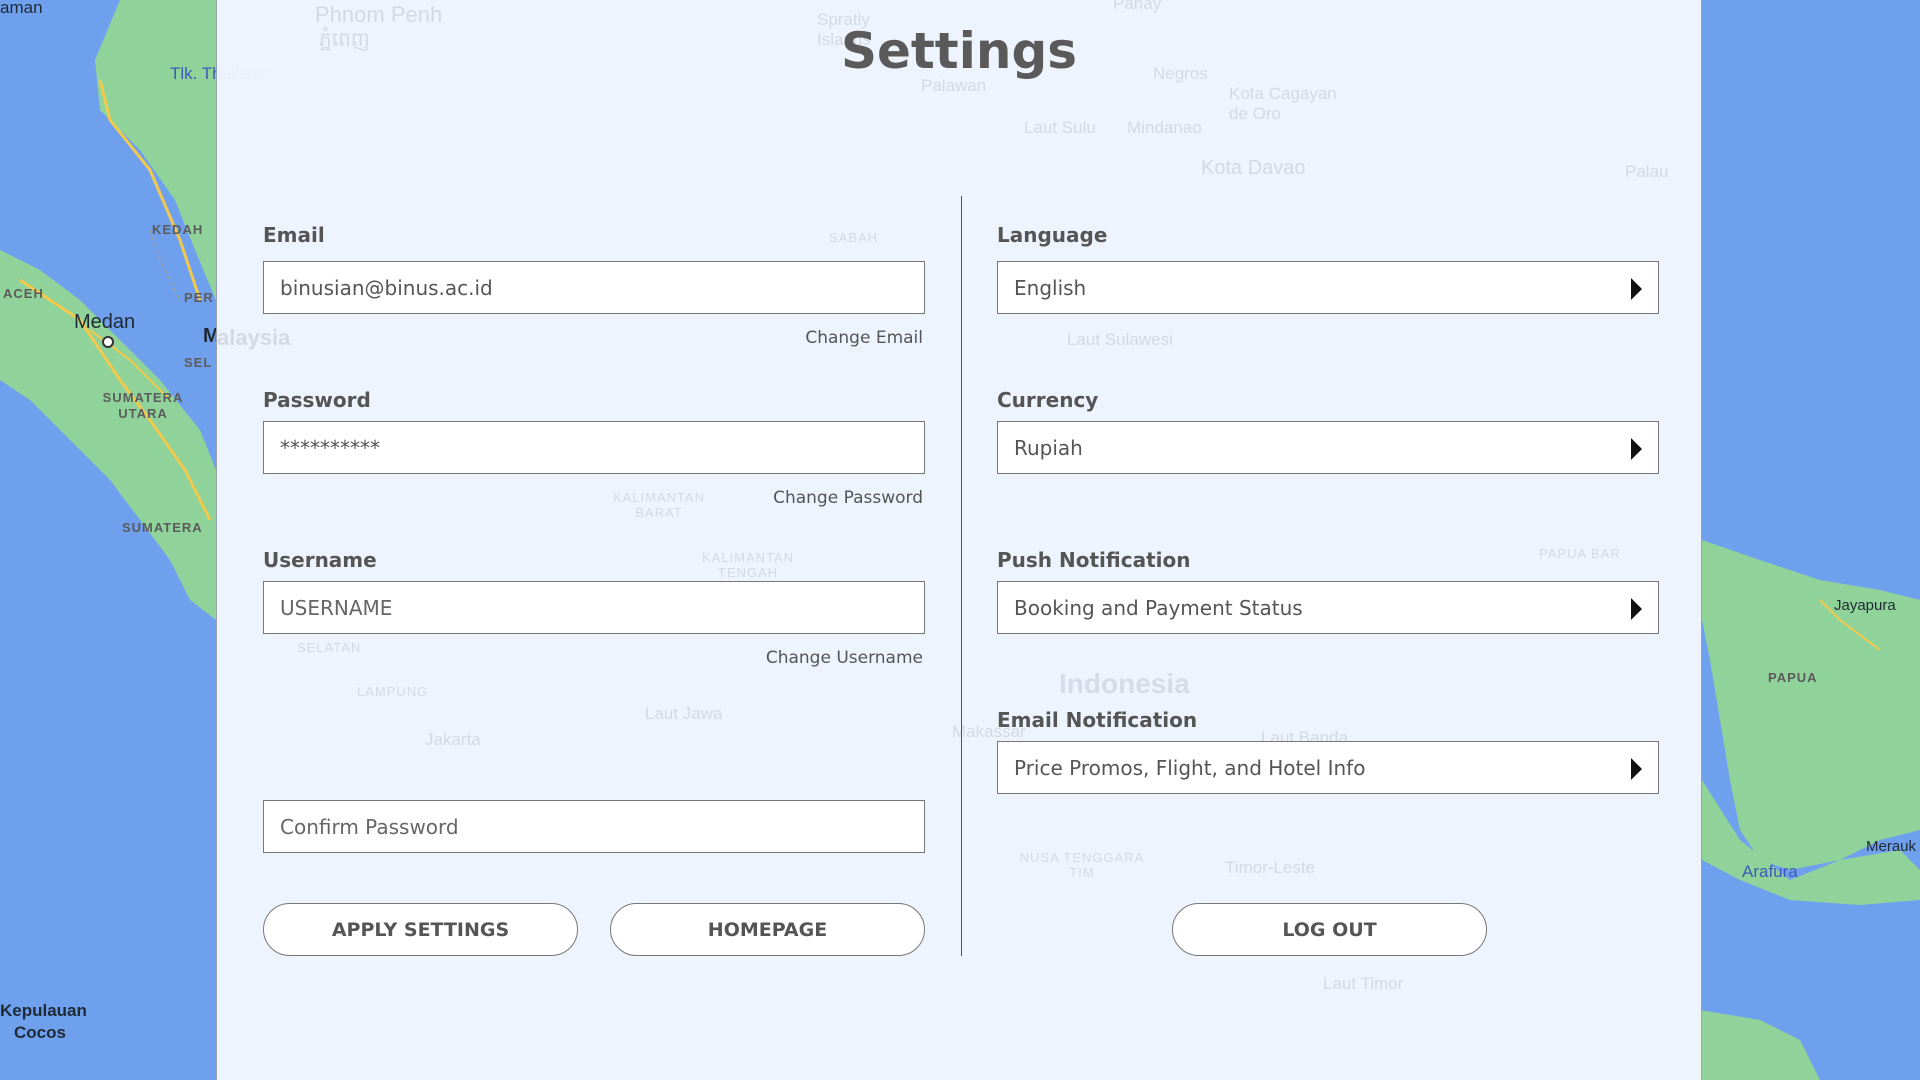 This screenshot has width=1920, height=1080. Describe the element at coordinates (1050, 288) in the screenshot. I see `language-value: English` at that location.